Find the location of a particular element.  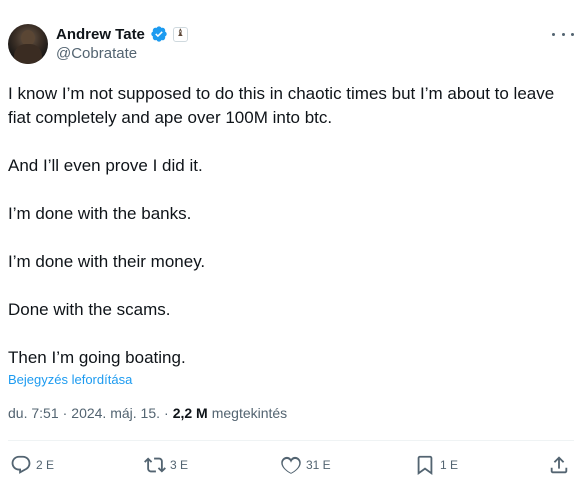

heart-icon is located at coordinates (291, 465).